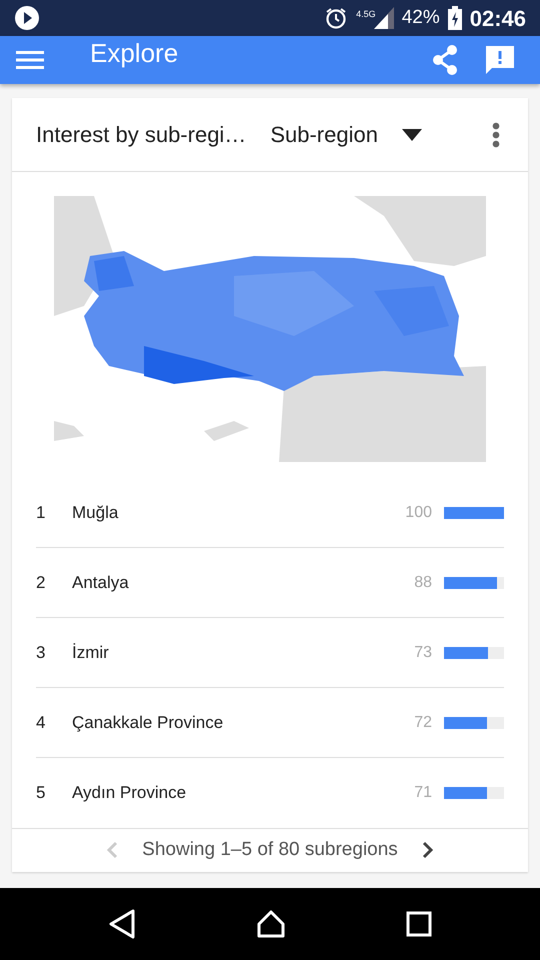 This screenshot has height=960, width=540. Describe the element at coordinates (421, 18) in the screenshot. I see `battery-percent: 42%` at that location.